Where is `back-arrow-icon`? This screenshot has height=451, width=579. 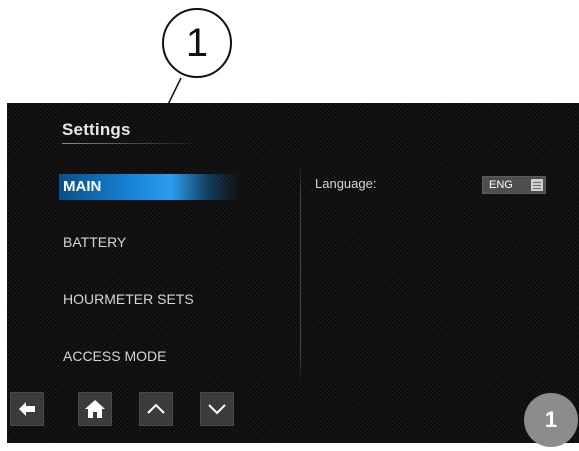
back-arrow-icon is located at coordinates (27, 409).